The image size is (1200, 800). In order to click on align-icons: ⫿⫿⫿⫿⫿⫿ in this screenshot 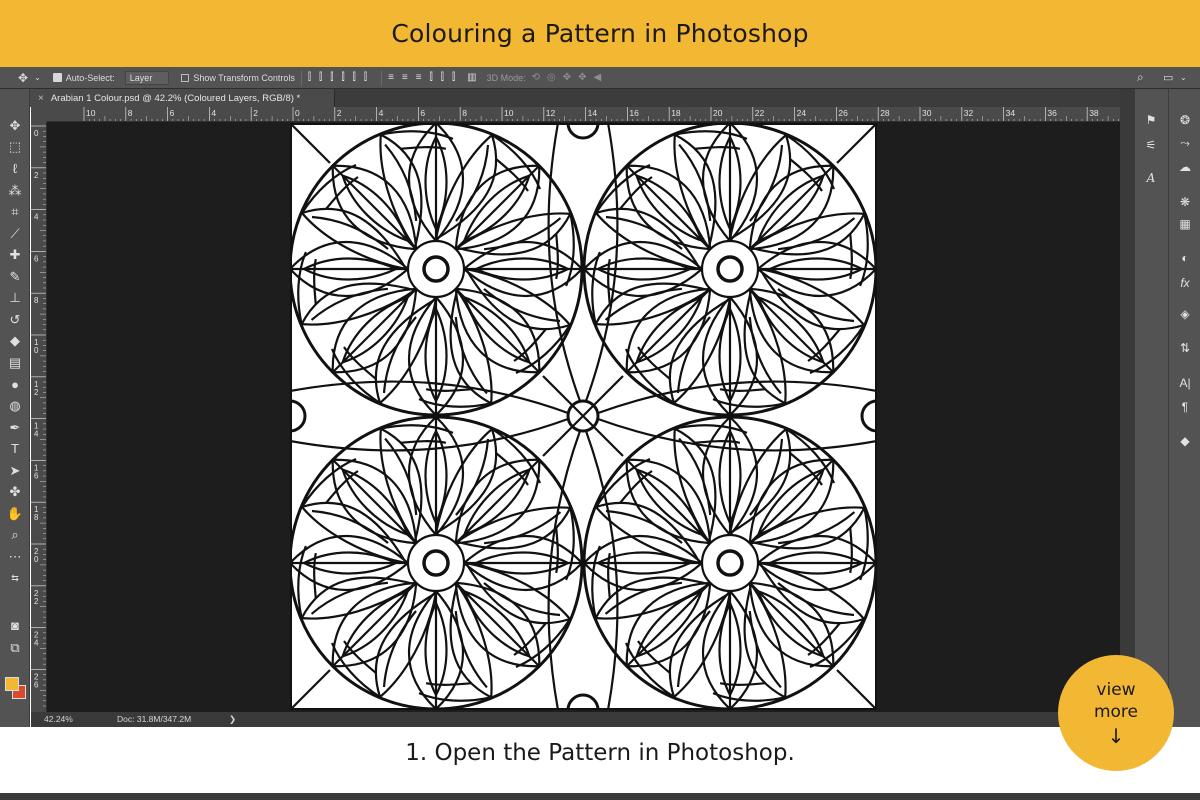, I will do `click(341, 77)`.